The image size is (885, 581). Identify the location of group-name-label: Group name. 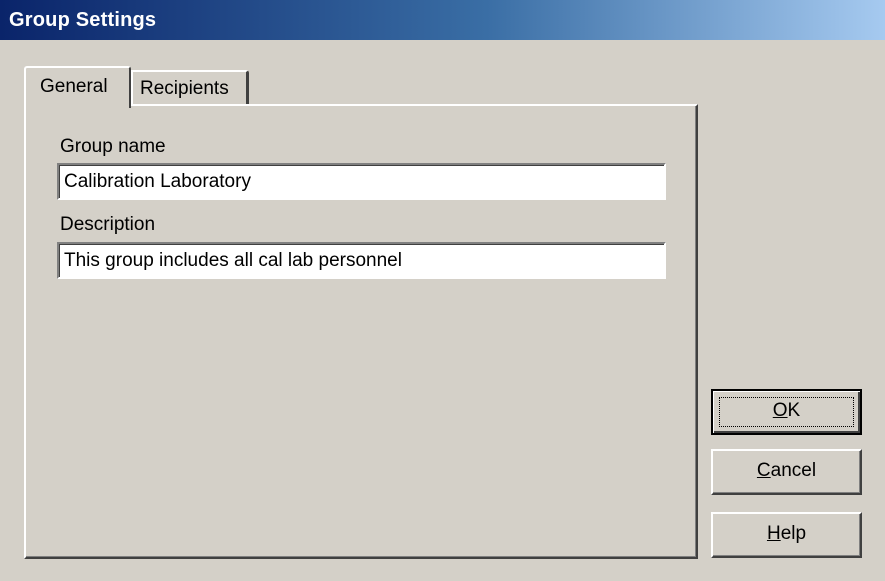
(113, 146).